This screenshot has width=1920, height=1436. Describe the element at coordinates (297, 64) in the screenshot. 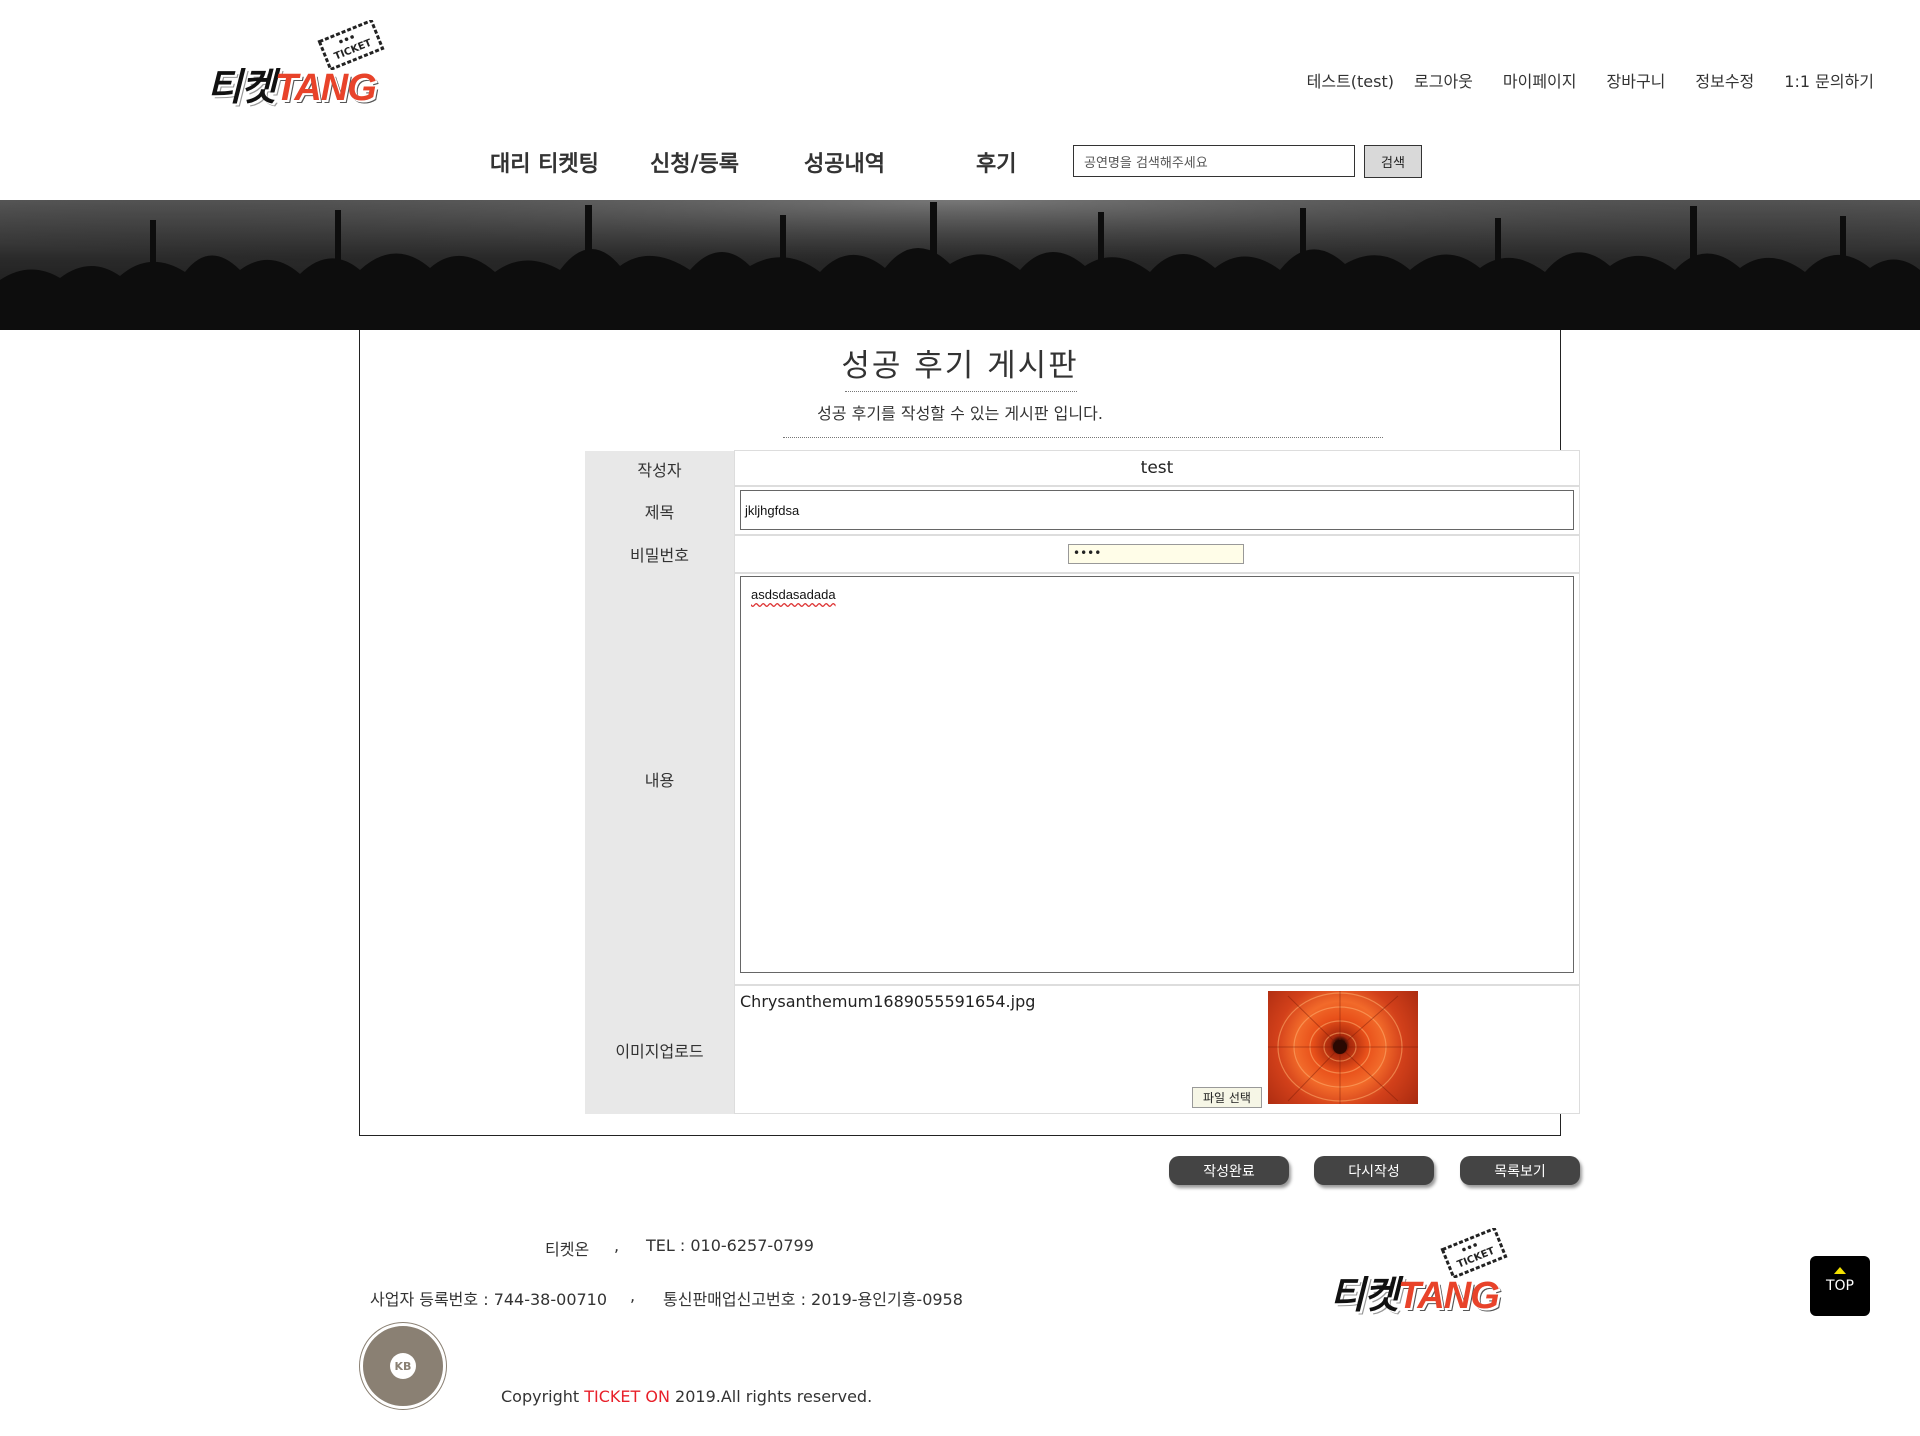

I see `site-logo: TICKET 티켓TANG` at that location.